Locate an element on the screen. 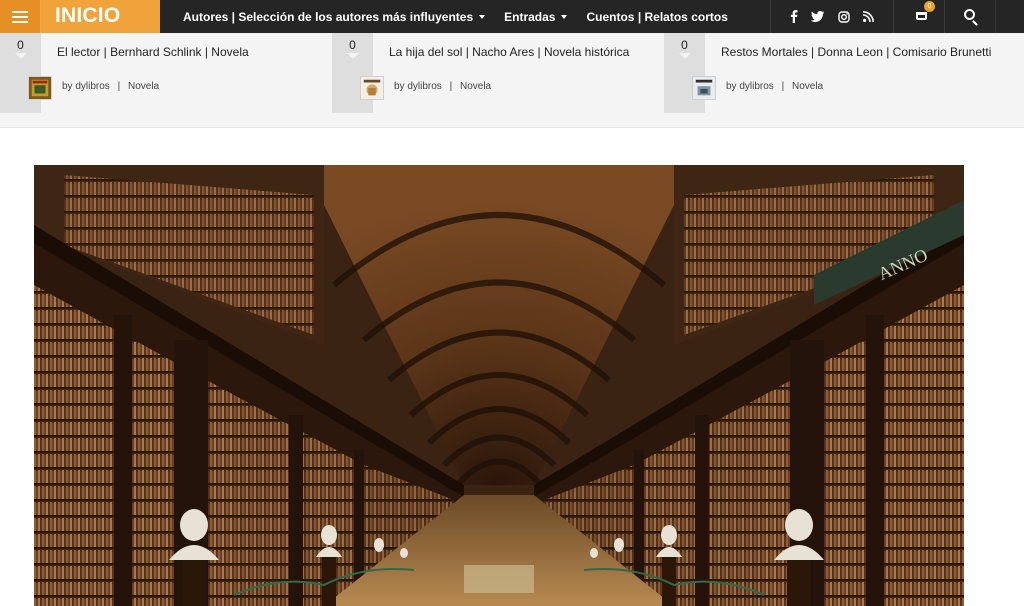 This screenshot has height=606, width=1024. nav-label: Entradas is located at coordinates (530, 16).